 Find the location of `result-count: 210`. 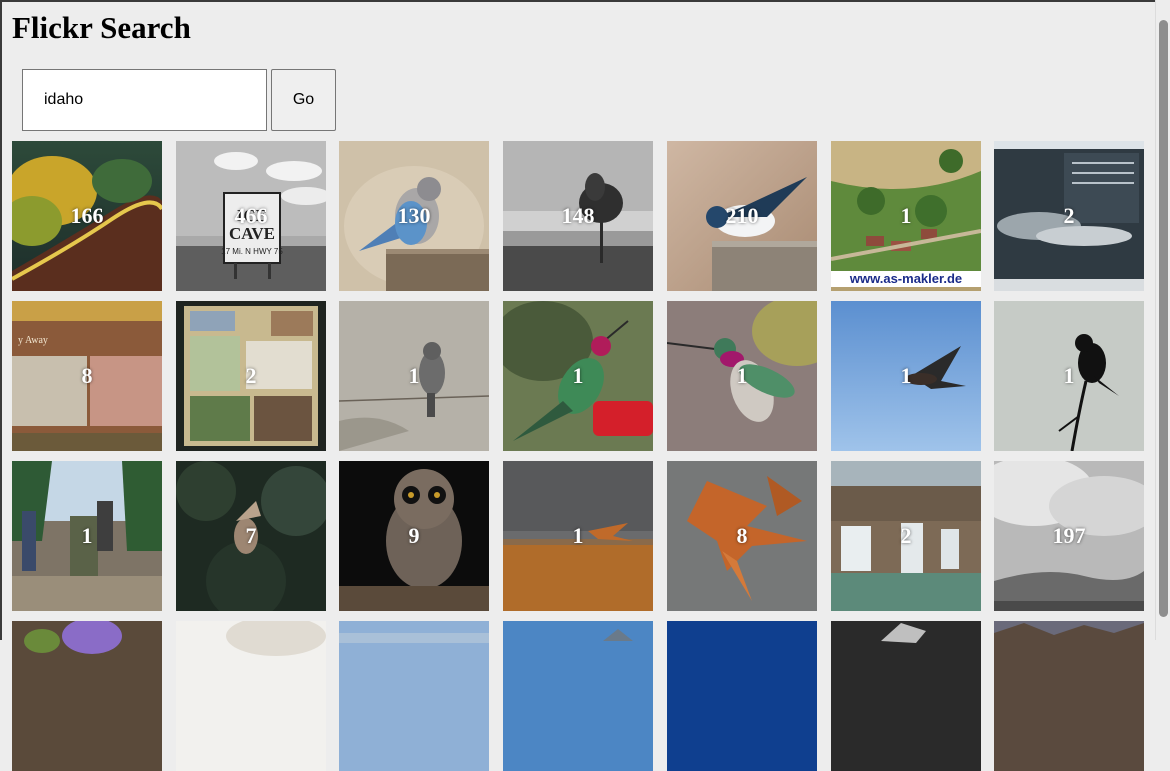

result-count: 210 is located at coordinates (742, 215).